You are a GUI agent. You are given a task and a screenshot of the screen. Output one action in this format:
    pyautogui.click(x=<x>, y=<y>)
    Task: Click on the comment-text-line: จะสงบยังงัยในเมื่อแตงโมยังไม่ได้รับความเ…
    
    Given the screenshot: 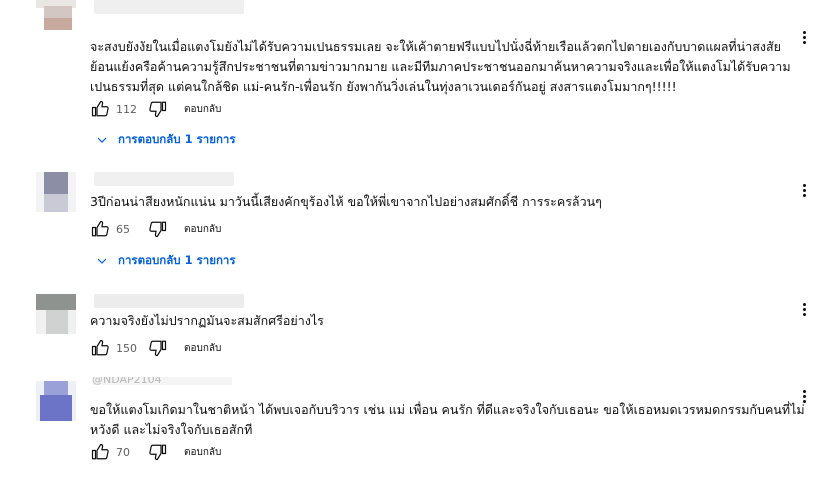 What is the action you would take?
    pyautogui.click(x=435, y=46)
    